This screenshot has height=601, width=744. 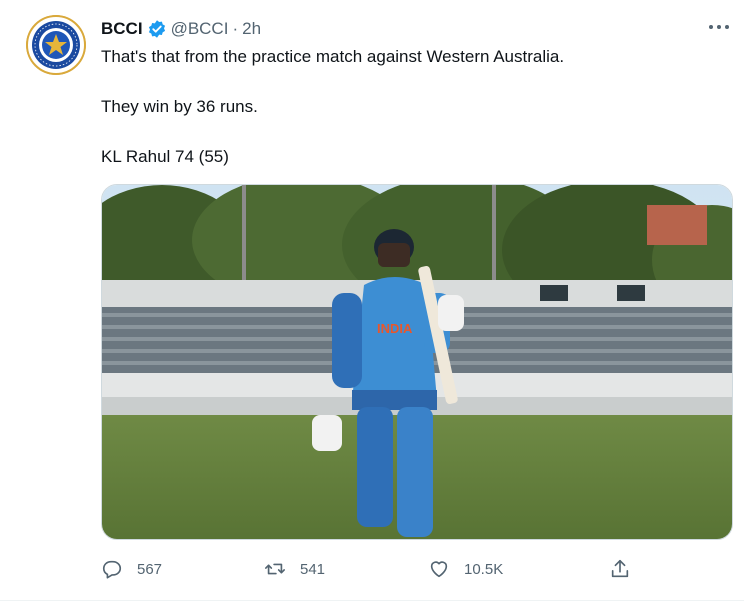 I want to click on bcci-logo-icon, so click(x=56, y=45).